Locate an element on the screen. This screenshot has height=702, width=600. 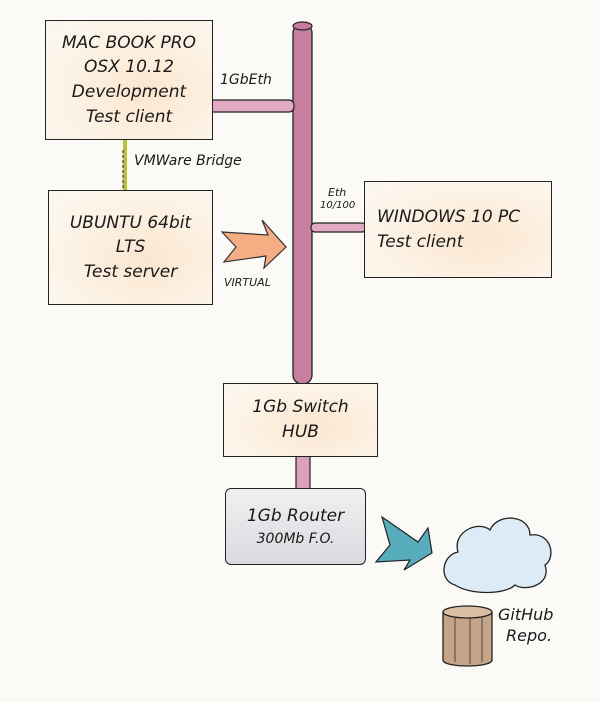
ubuntu-line-1: UBUNTU 64bit is located at coordinates (130, 222).